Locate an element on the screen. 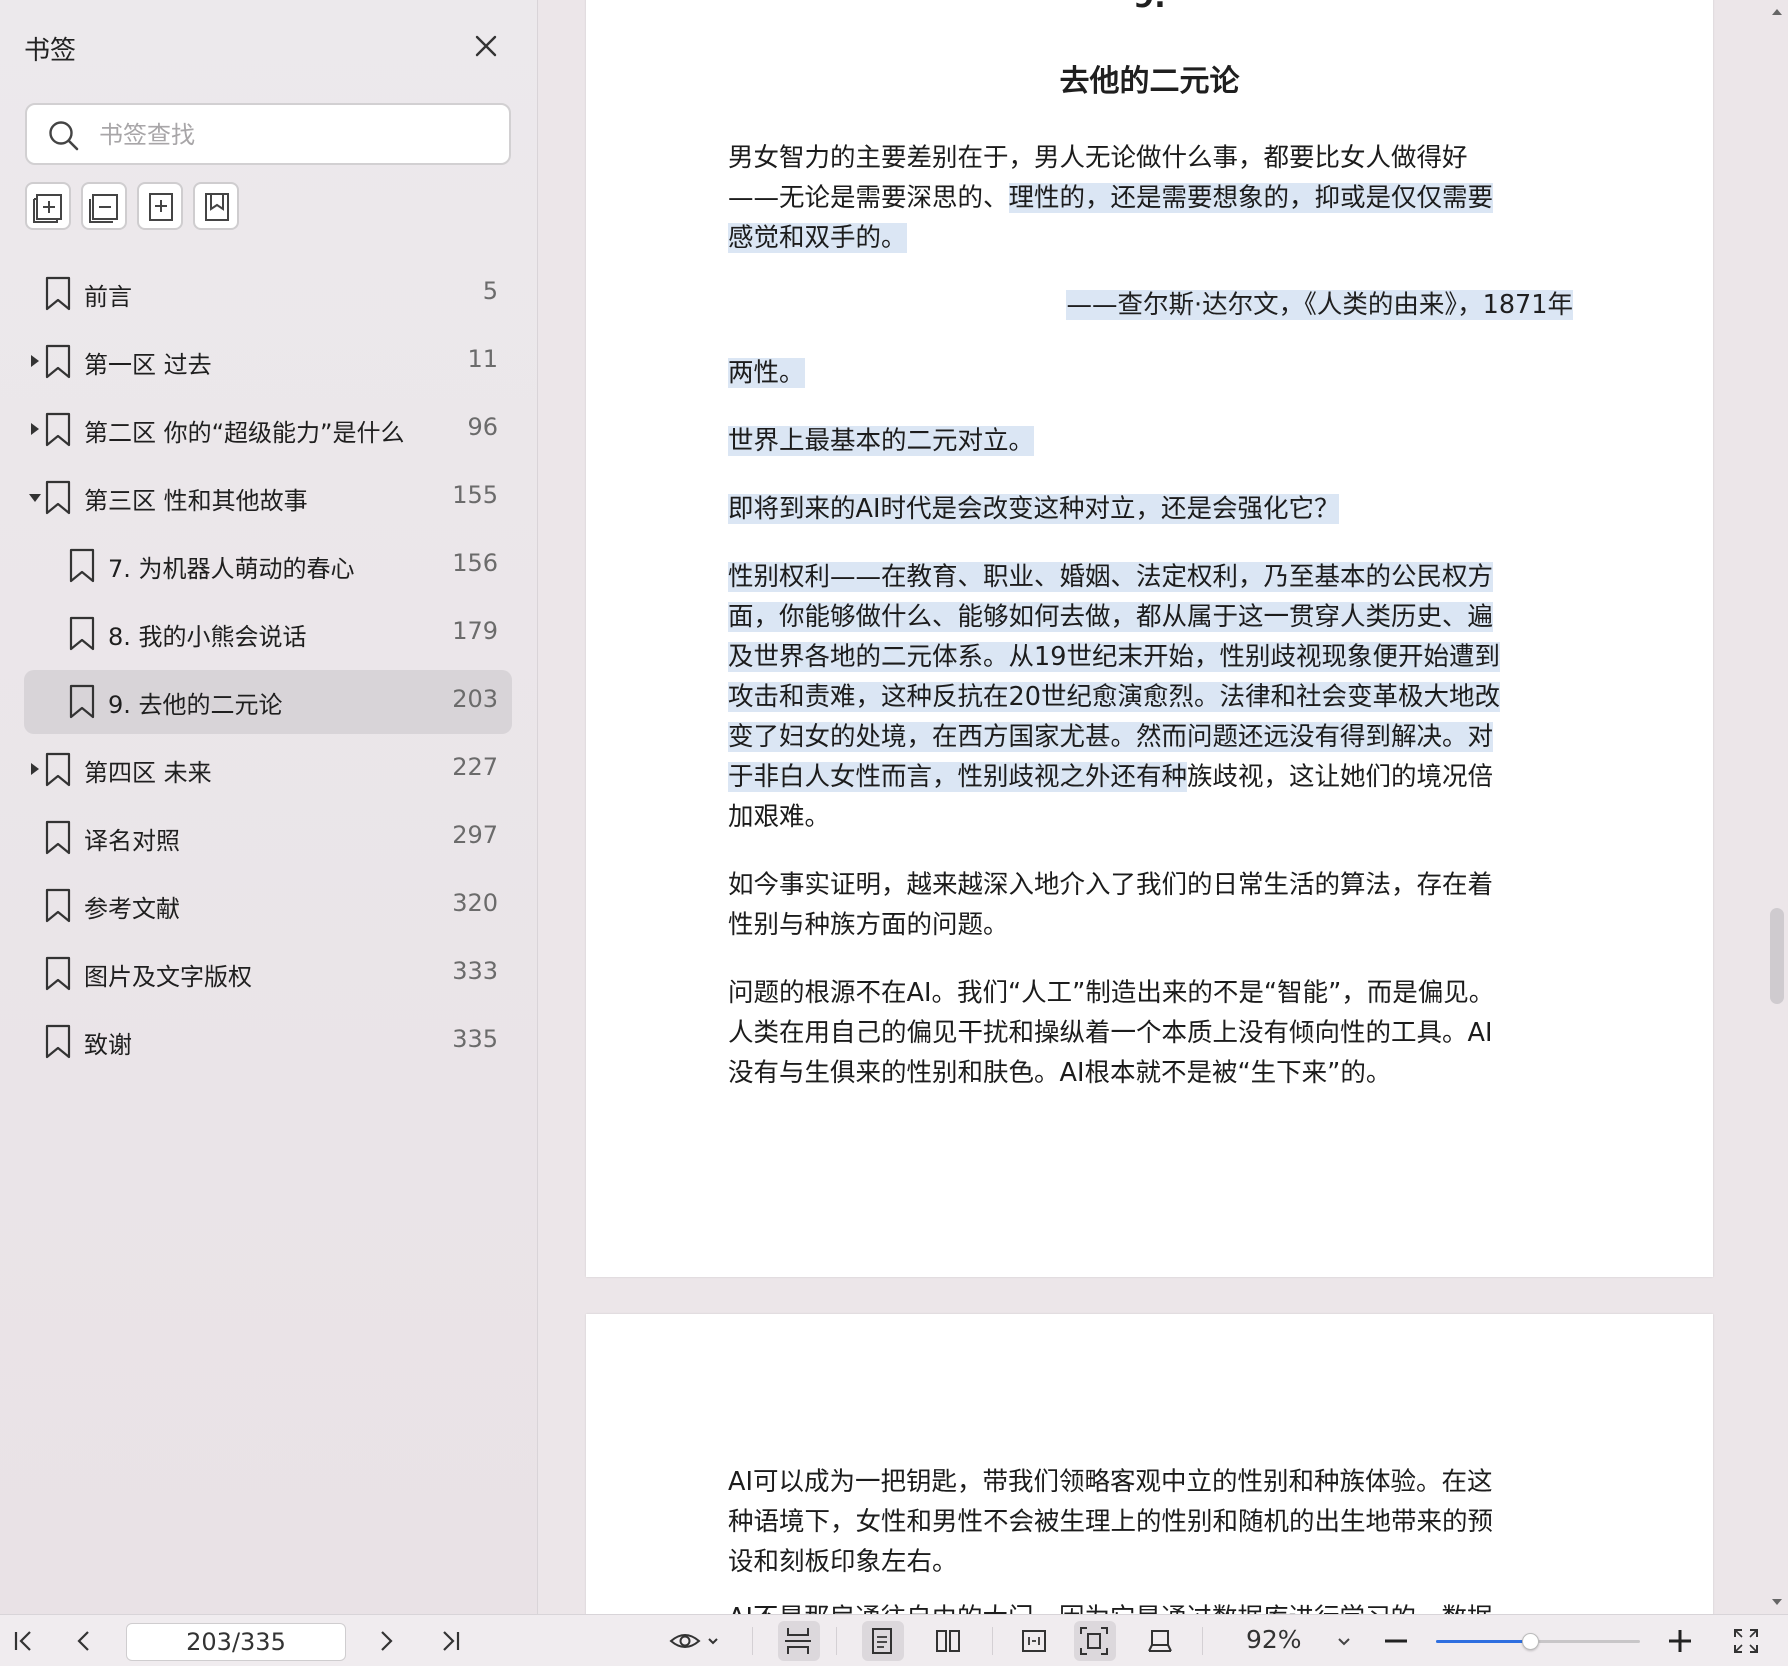  bookmark-label: 第三区 性和其他故事 is located at coordinates (196, 501).